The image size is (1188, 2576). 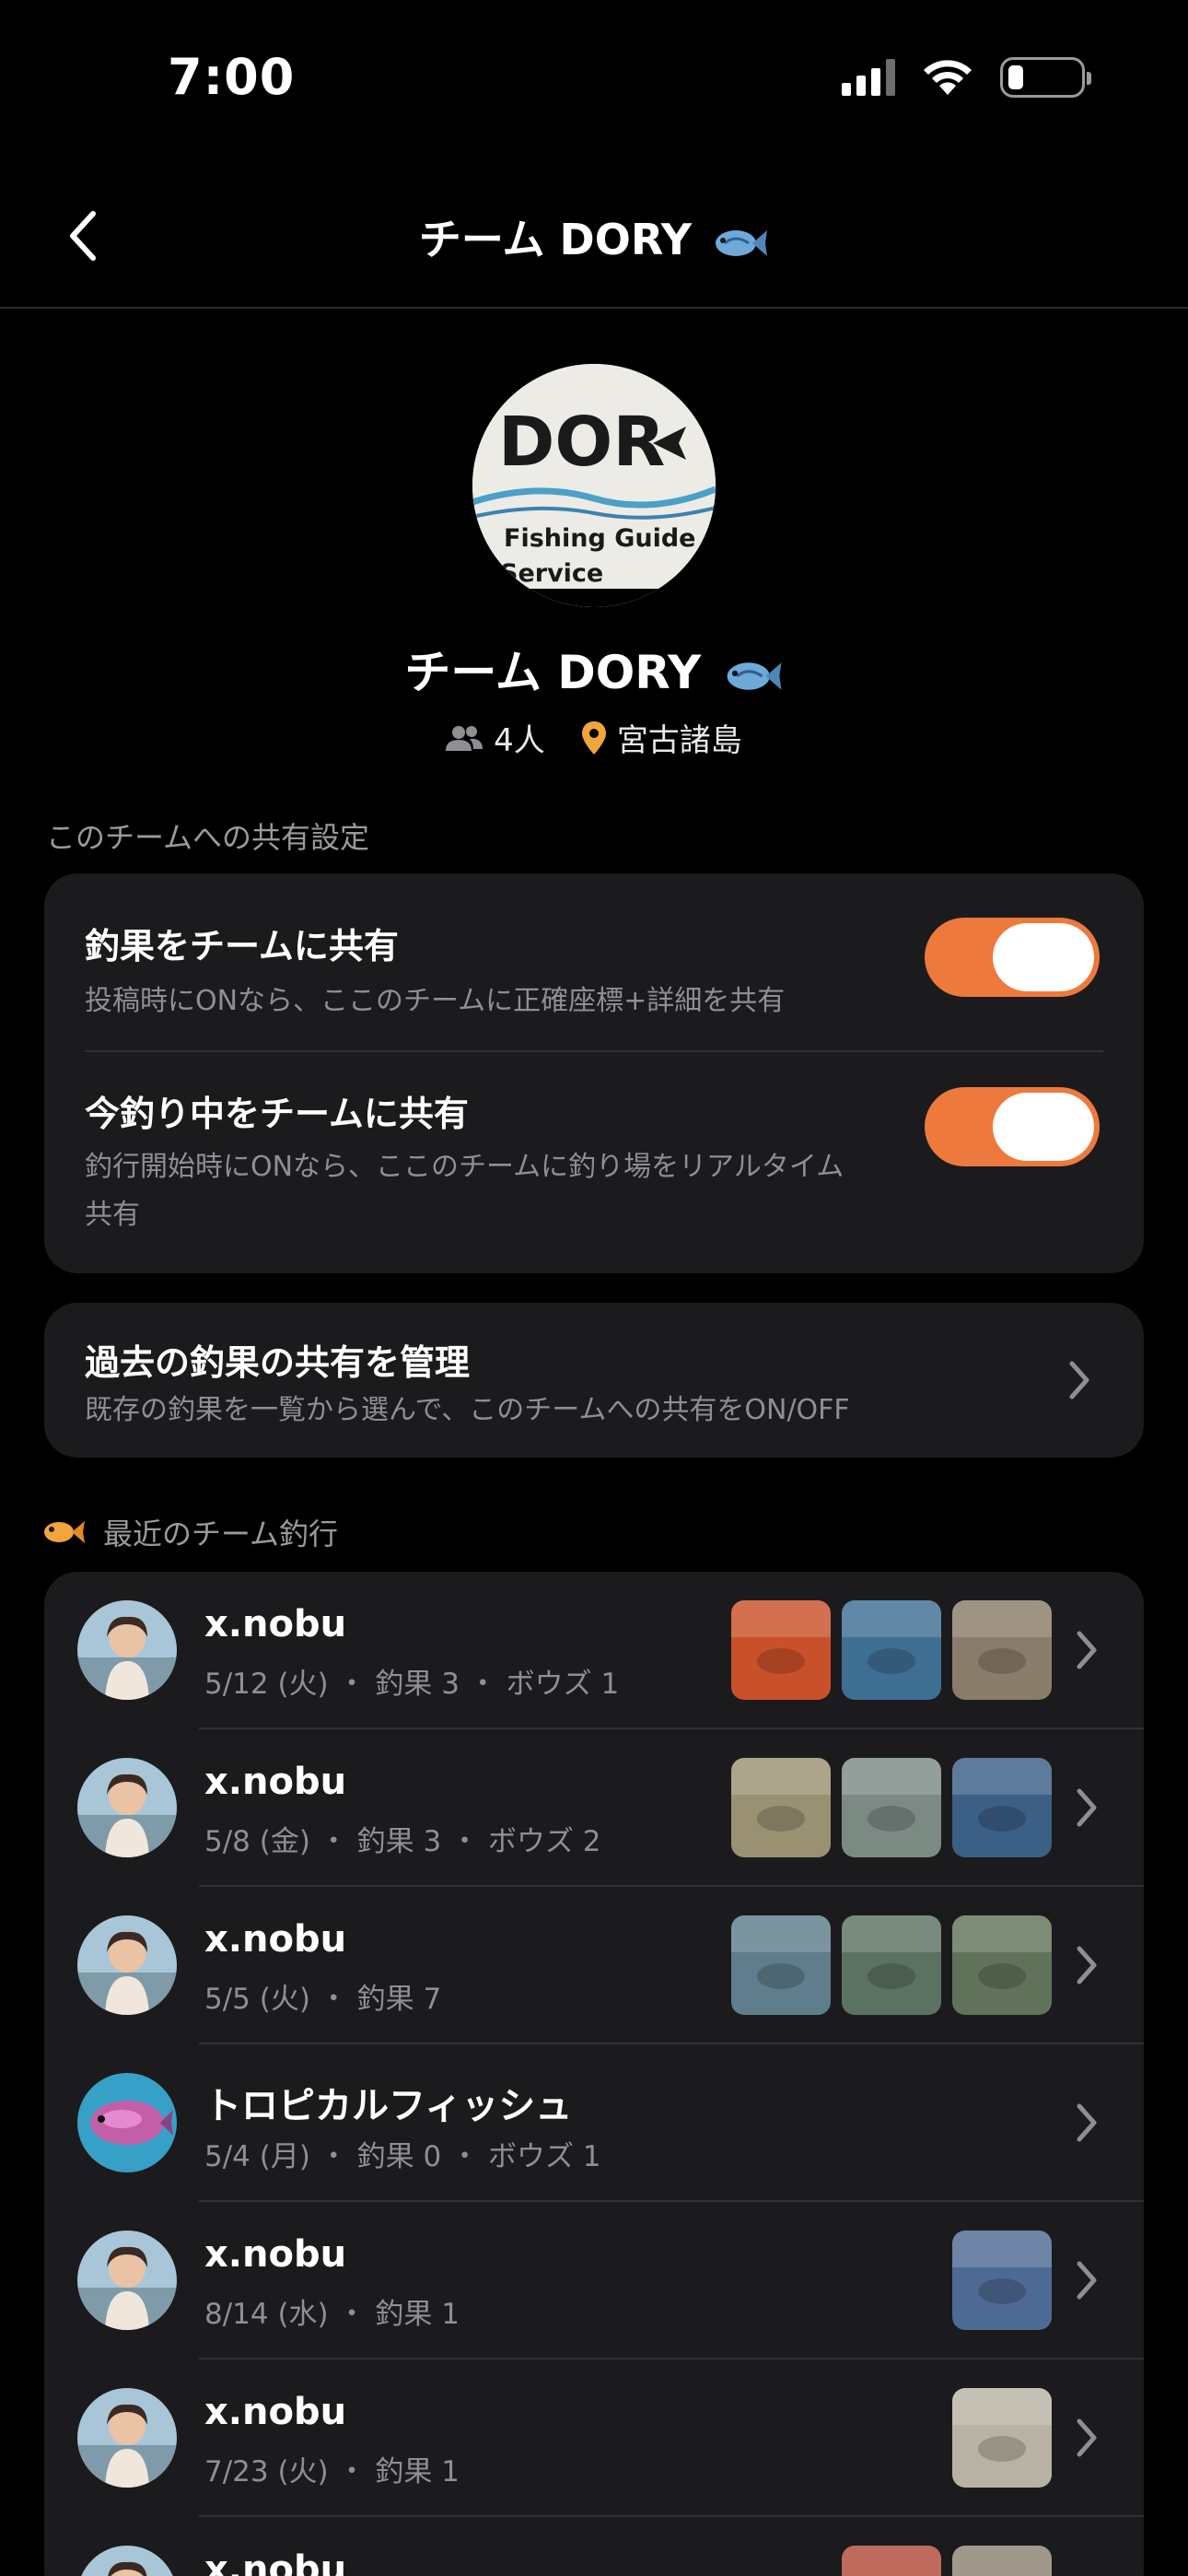 What do you see at coordinates (221, 1533) in the screenshot?
I see `recent-trips-label: 最近のチーム釣行` at bounding box center [221, 1533].